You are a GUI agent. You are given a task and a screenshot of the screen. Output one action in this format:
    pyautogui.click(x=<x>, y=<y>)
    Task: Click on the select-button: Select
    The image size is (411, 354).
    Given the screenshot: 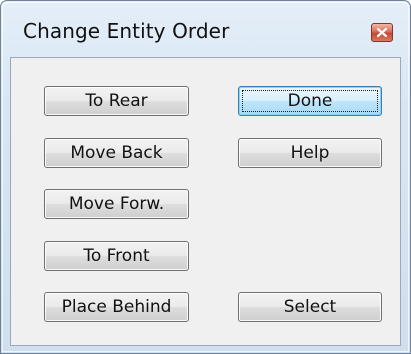 What is the action you would take?
    pyautogui.click(x=310, y=307)
    